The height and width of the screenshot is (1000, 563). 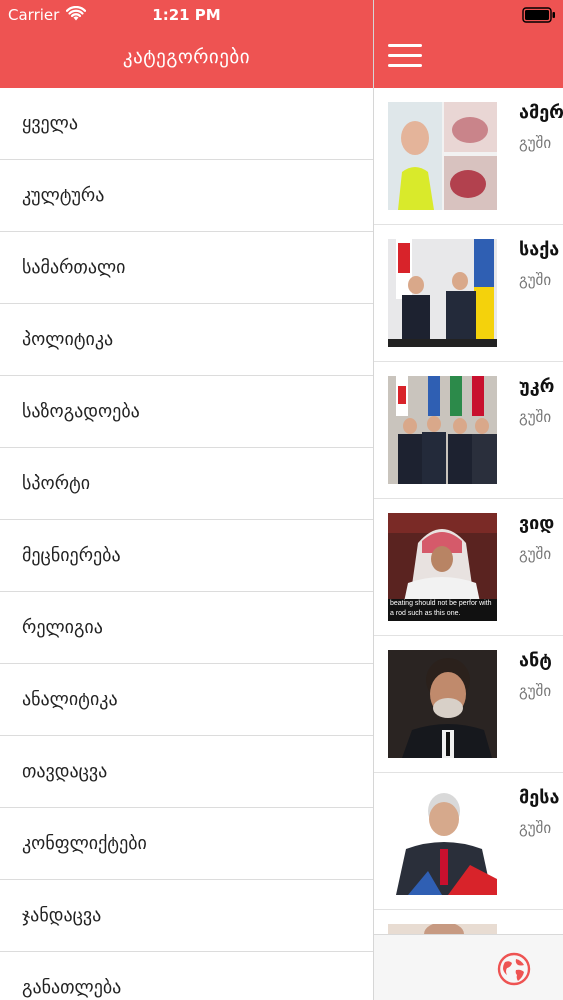 I want to click on news-item: მესა გუში, so click(x=468, y=841).